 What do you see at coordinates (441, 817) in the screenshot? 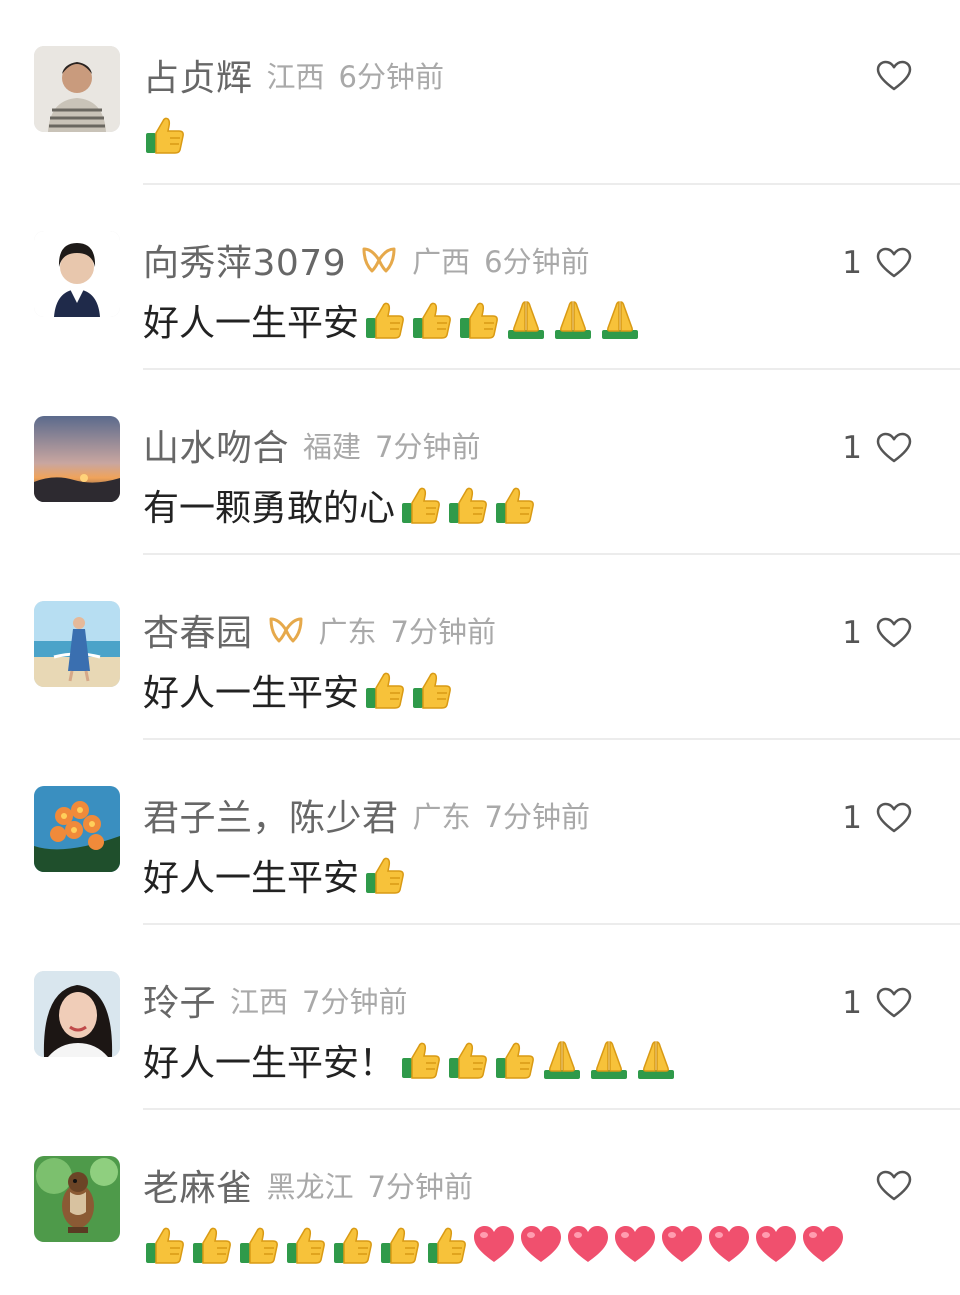
I see `location-label: 广东` at bounding box center [441, 817].